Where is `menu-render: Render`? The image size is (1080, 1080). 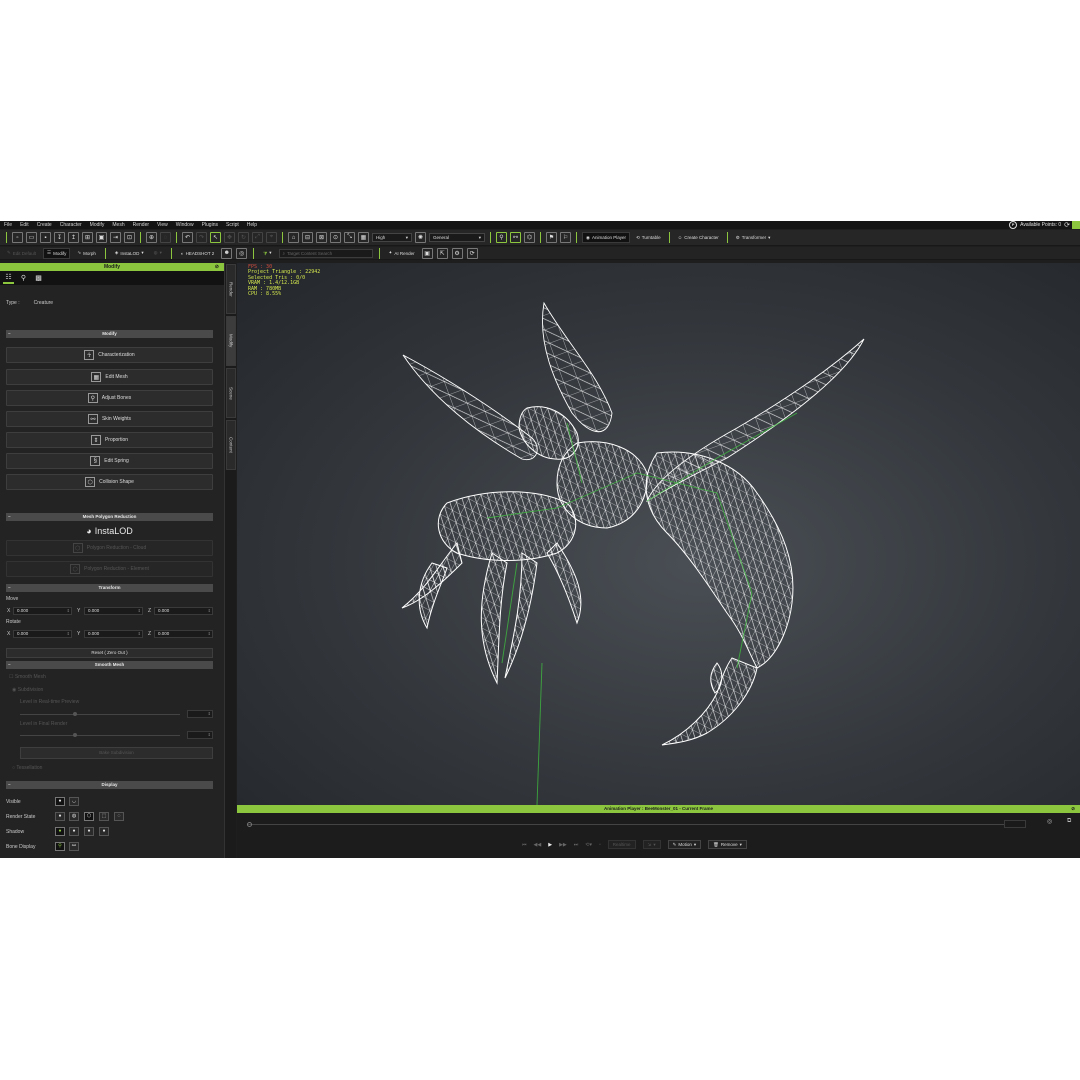 menu-render: Render is located at coordinates (141, 225).